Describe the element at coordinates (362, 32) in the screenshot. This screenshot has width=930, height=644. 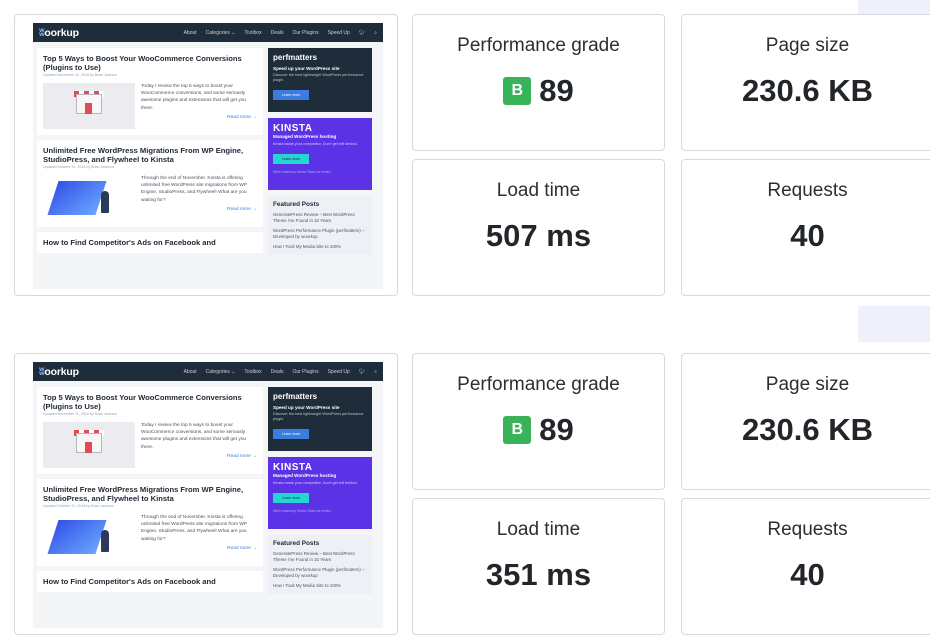
I see `twitter-icon: 🐦︎` at that location.